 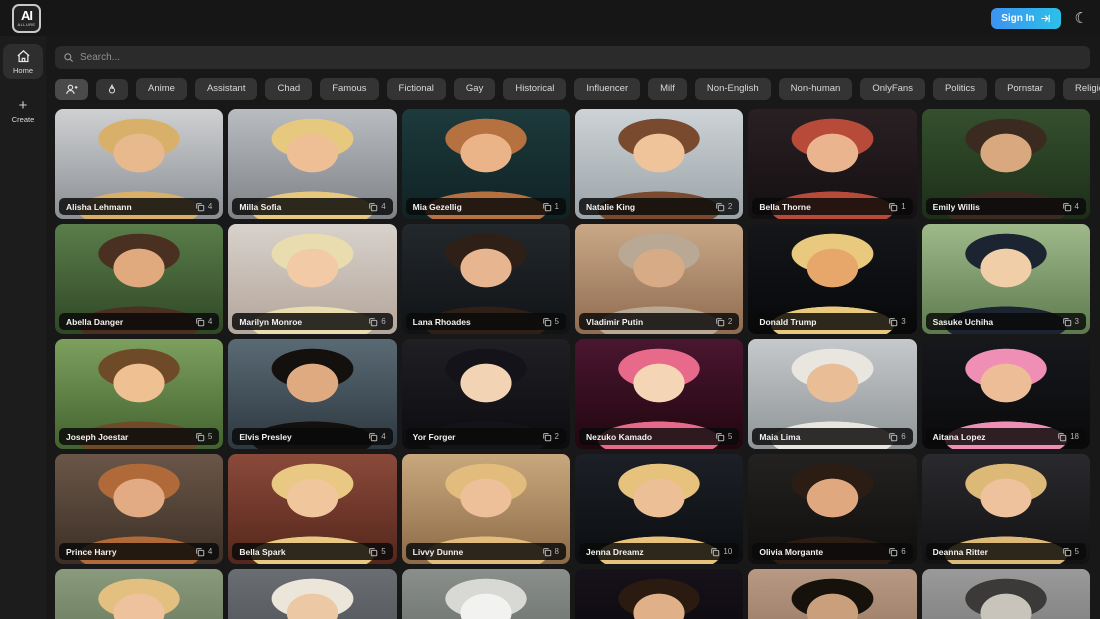 I want to click on card-label-bar: Joseph Joestar 5, so click(x=139, y=436).